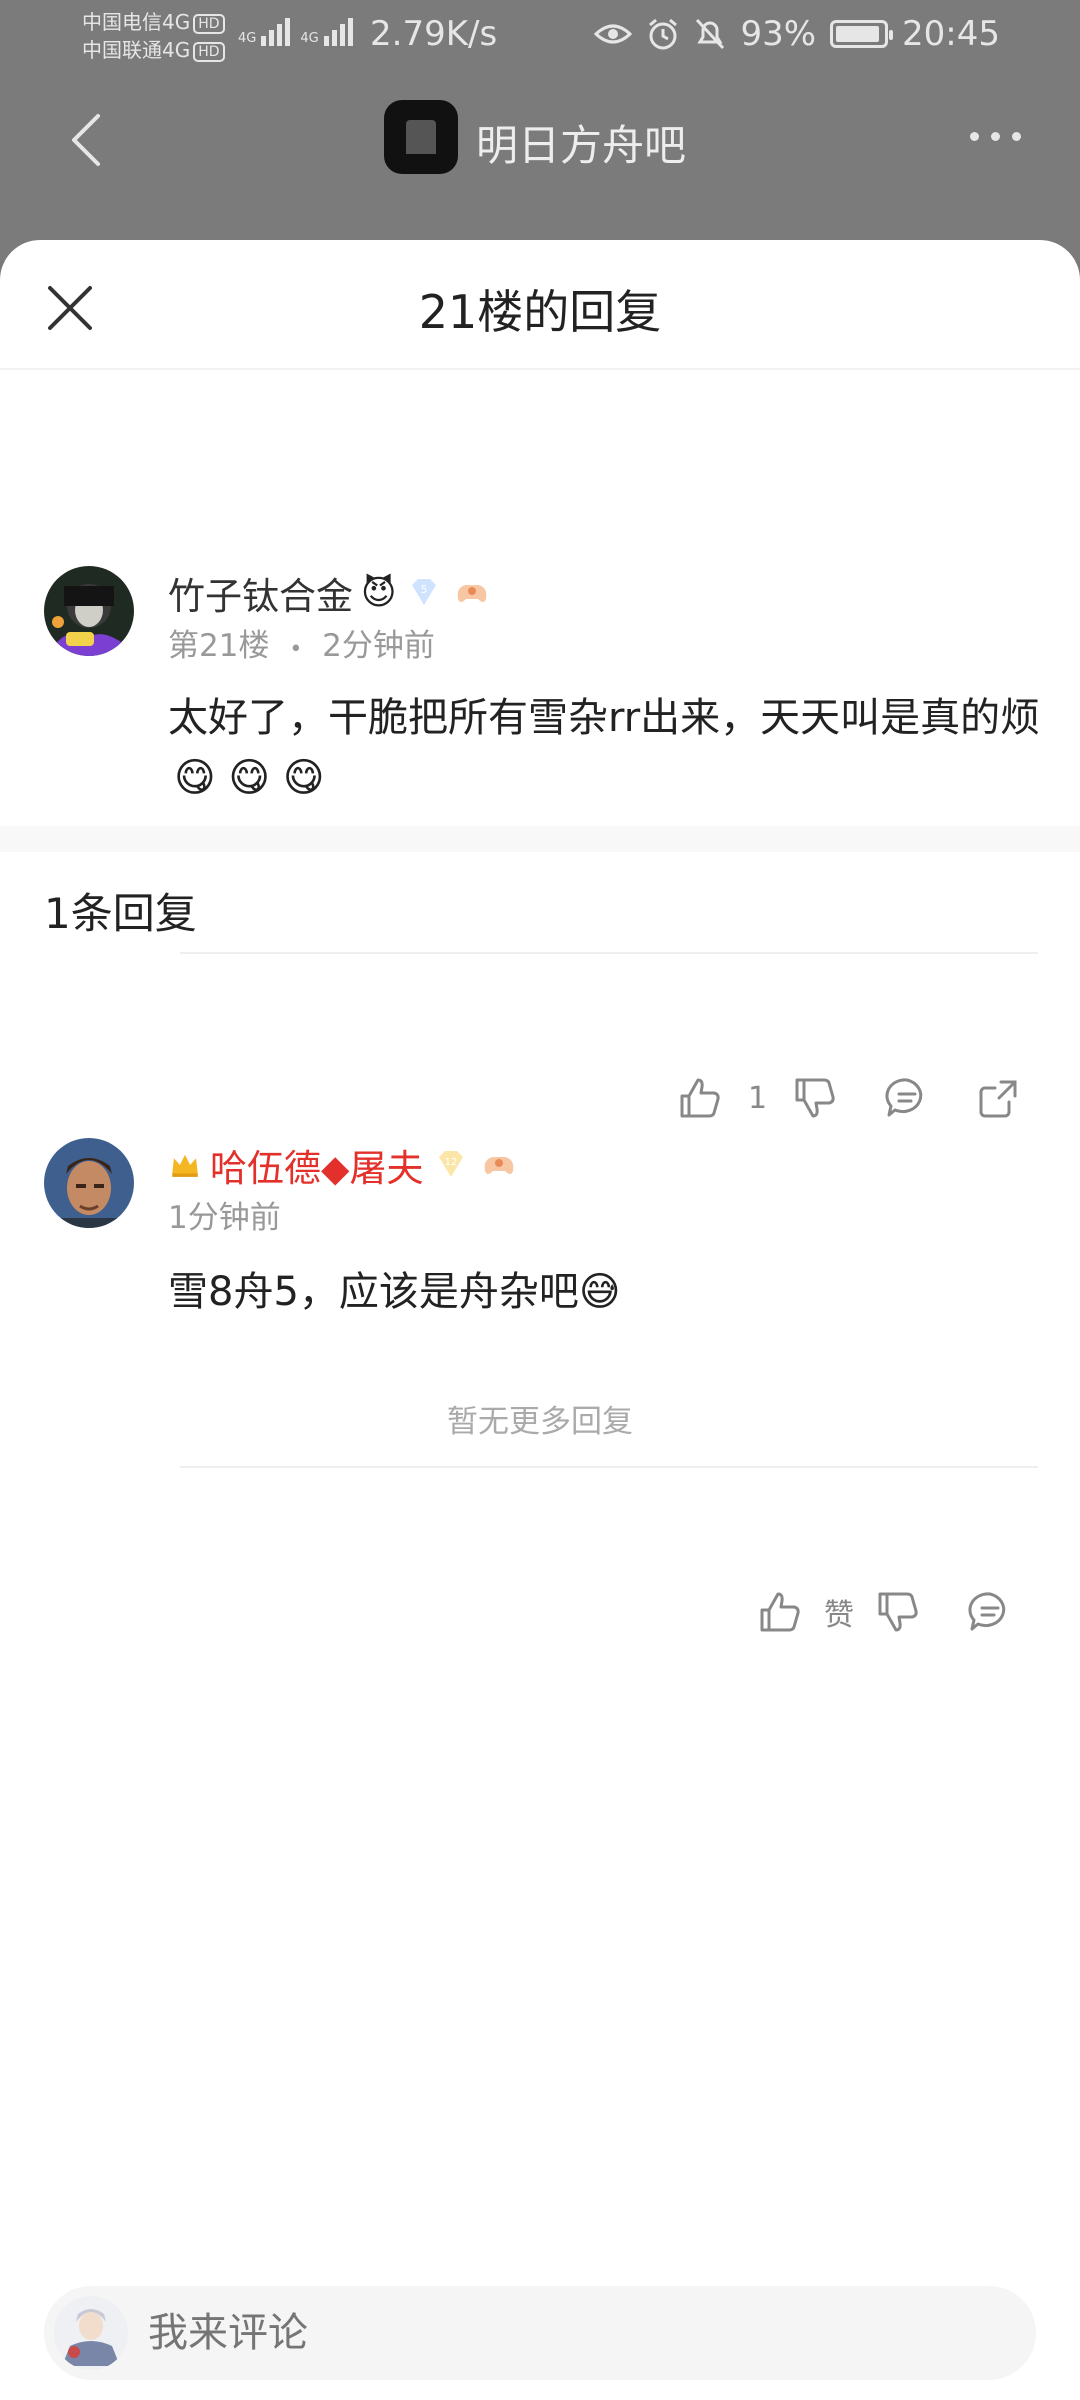 The width and height of the screenshot is (1080, 2400). Describe the element at coordinates (394, 1292) in the screenshot. I see `reply-text: 雪8舟5，应该是舟杂吧😅` at that location.